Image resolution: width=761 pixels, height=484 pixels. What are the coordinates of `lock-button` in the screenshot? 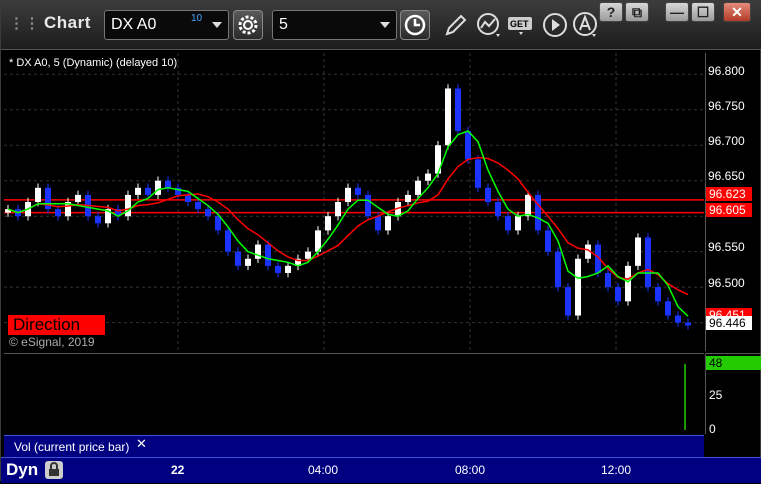 It's located at (54, 470).